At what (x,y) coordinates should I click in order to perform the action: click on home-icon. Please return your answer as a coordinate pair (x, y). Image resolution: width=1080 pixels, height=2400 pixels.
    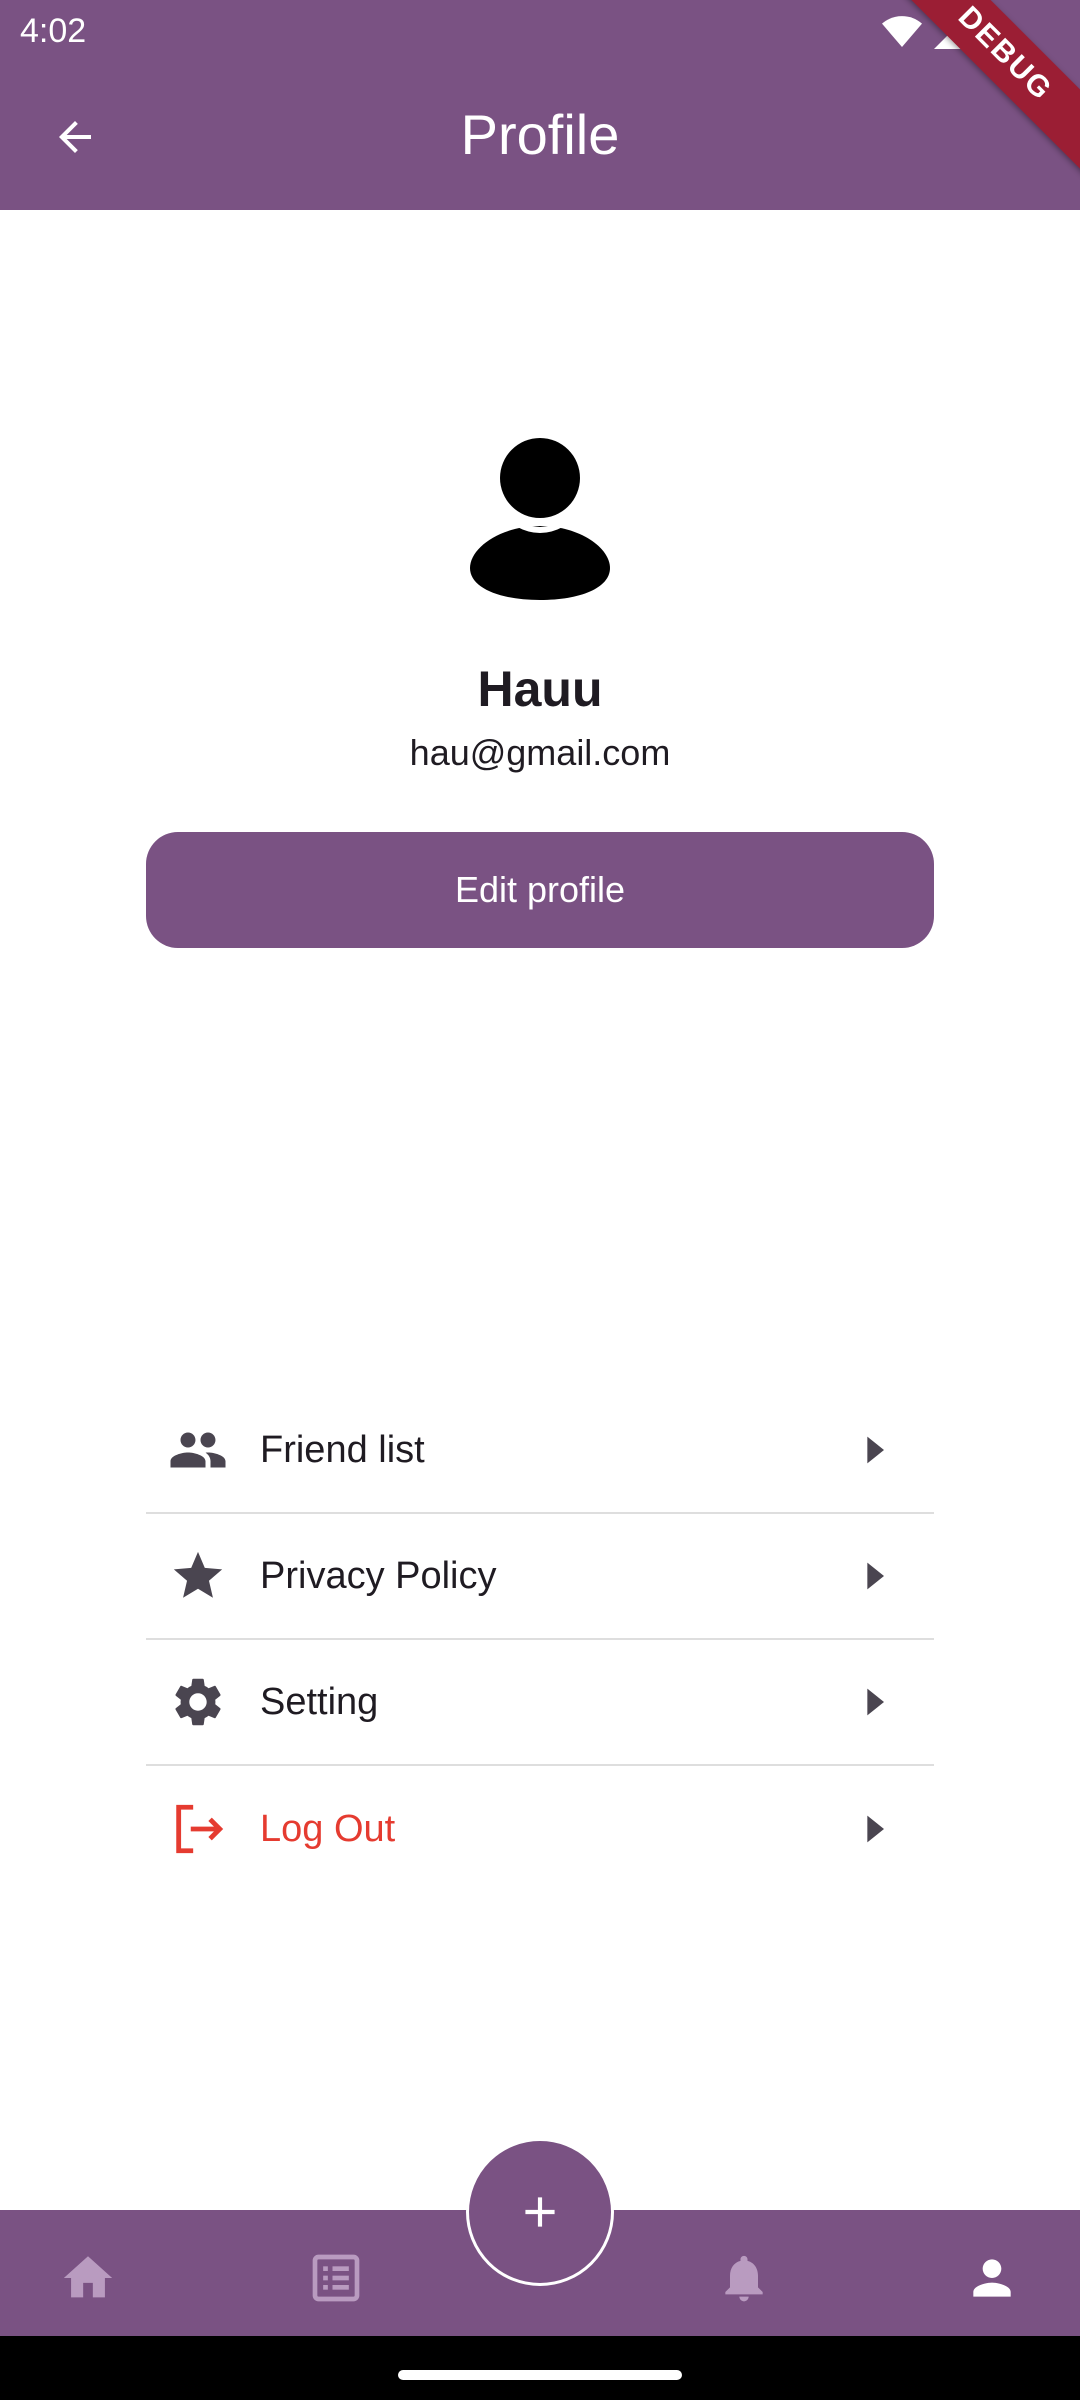
    Looking at the image, I should click on (88, 2277).